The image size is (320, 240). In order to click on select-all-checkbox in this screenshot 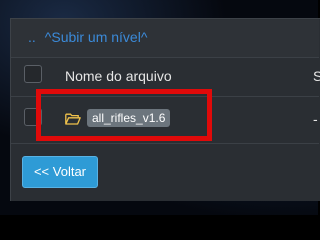, I will do `click(33, 74)`.